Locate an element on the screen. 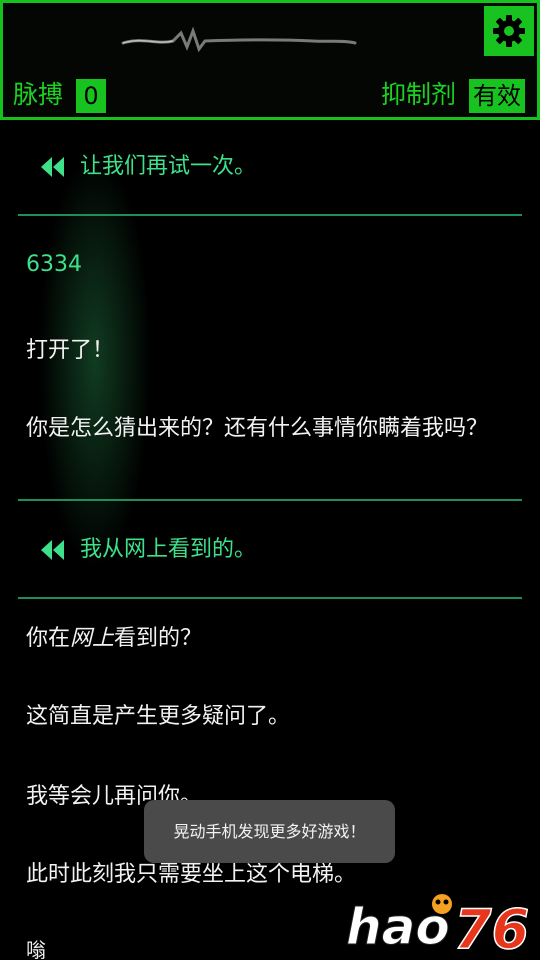 This screenshot has height=960, width=540. message-question: 你是怎么猜出来的？还有什么事情你瞒着我吗？ is located at coordinates (257, 428).